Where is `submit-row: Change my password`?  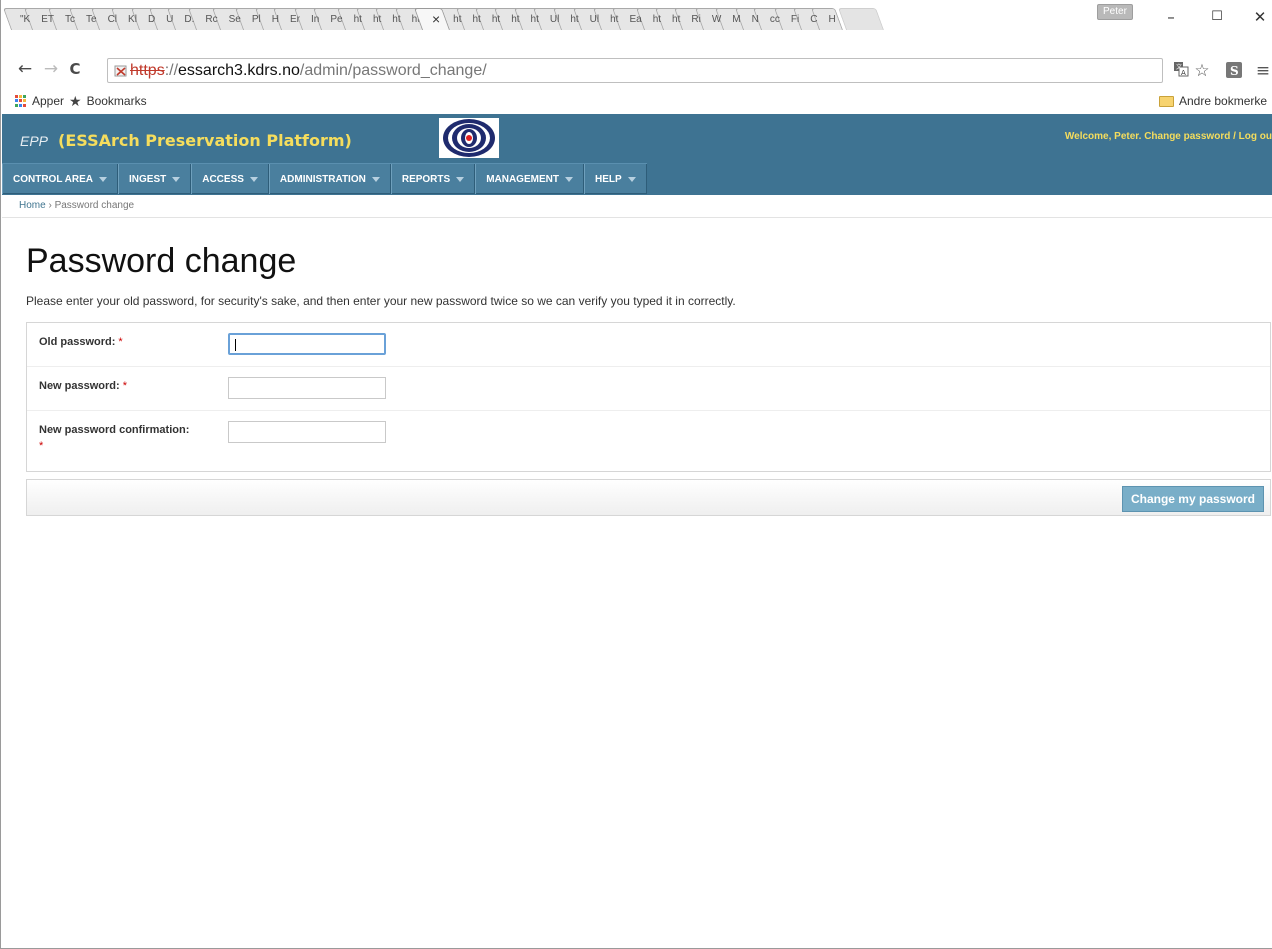
submit-row: Change my password is located at coordinates (648, 497).